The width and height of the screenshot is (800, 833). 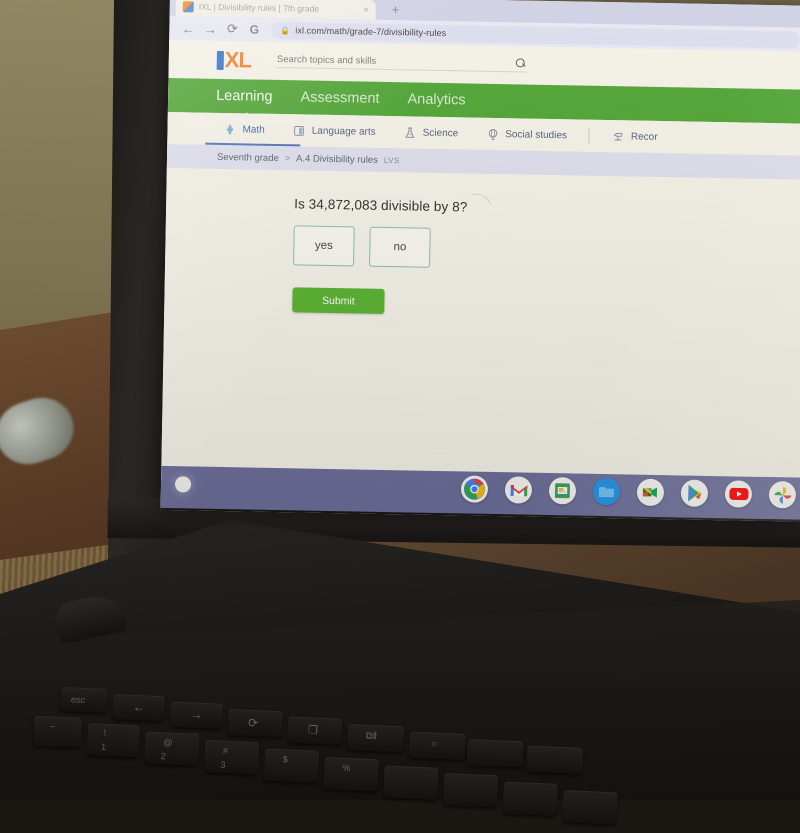 I want to click on subject-tab-science: Science, so click(x=430, y=133).